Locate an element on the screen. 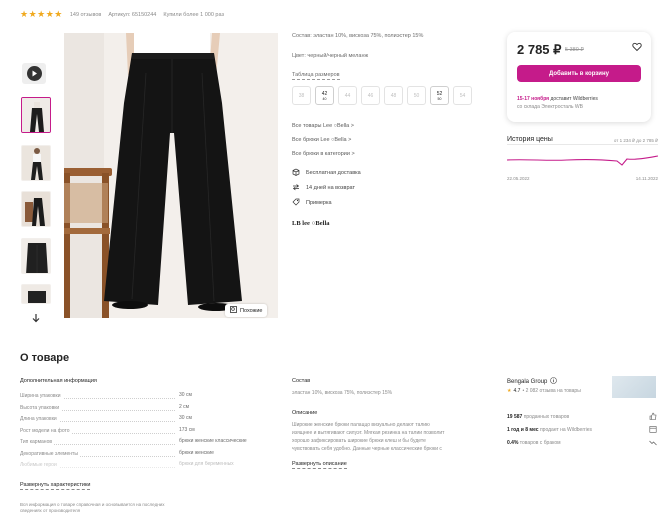 Image resolution: width=658 pixels, height=516 pixels. price-history-title: История цены is located at coordinates (530, 139).